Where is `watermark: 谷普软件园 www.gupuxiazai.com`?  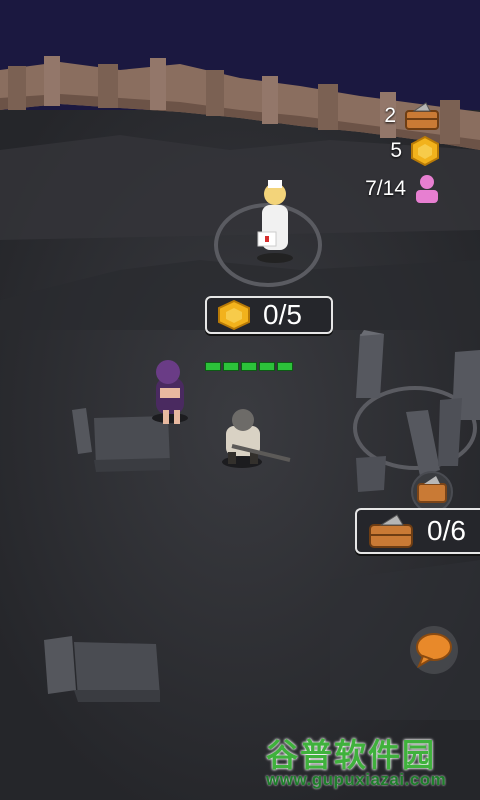
watermark: 谷普软件园 www.gupuxiazai.com is located at coordinates (371, 764).